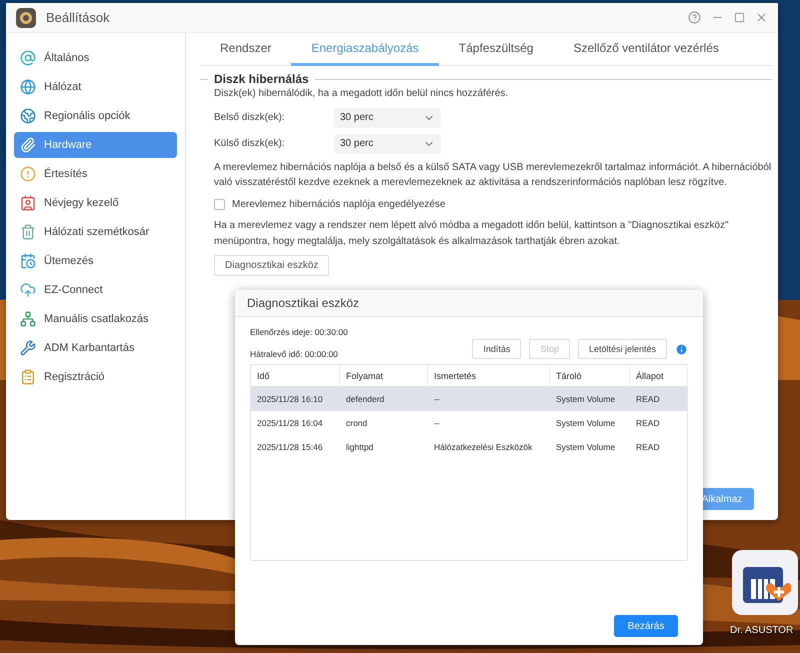 The width and height of the screenshot is (800, 653). Describe the element at coordinates (622, 349) in the screenshot. I see `dialog-button: Letöltési jelentés` at that location.